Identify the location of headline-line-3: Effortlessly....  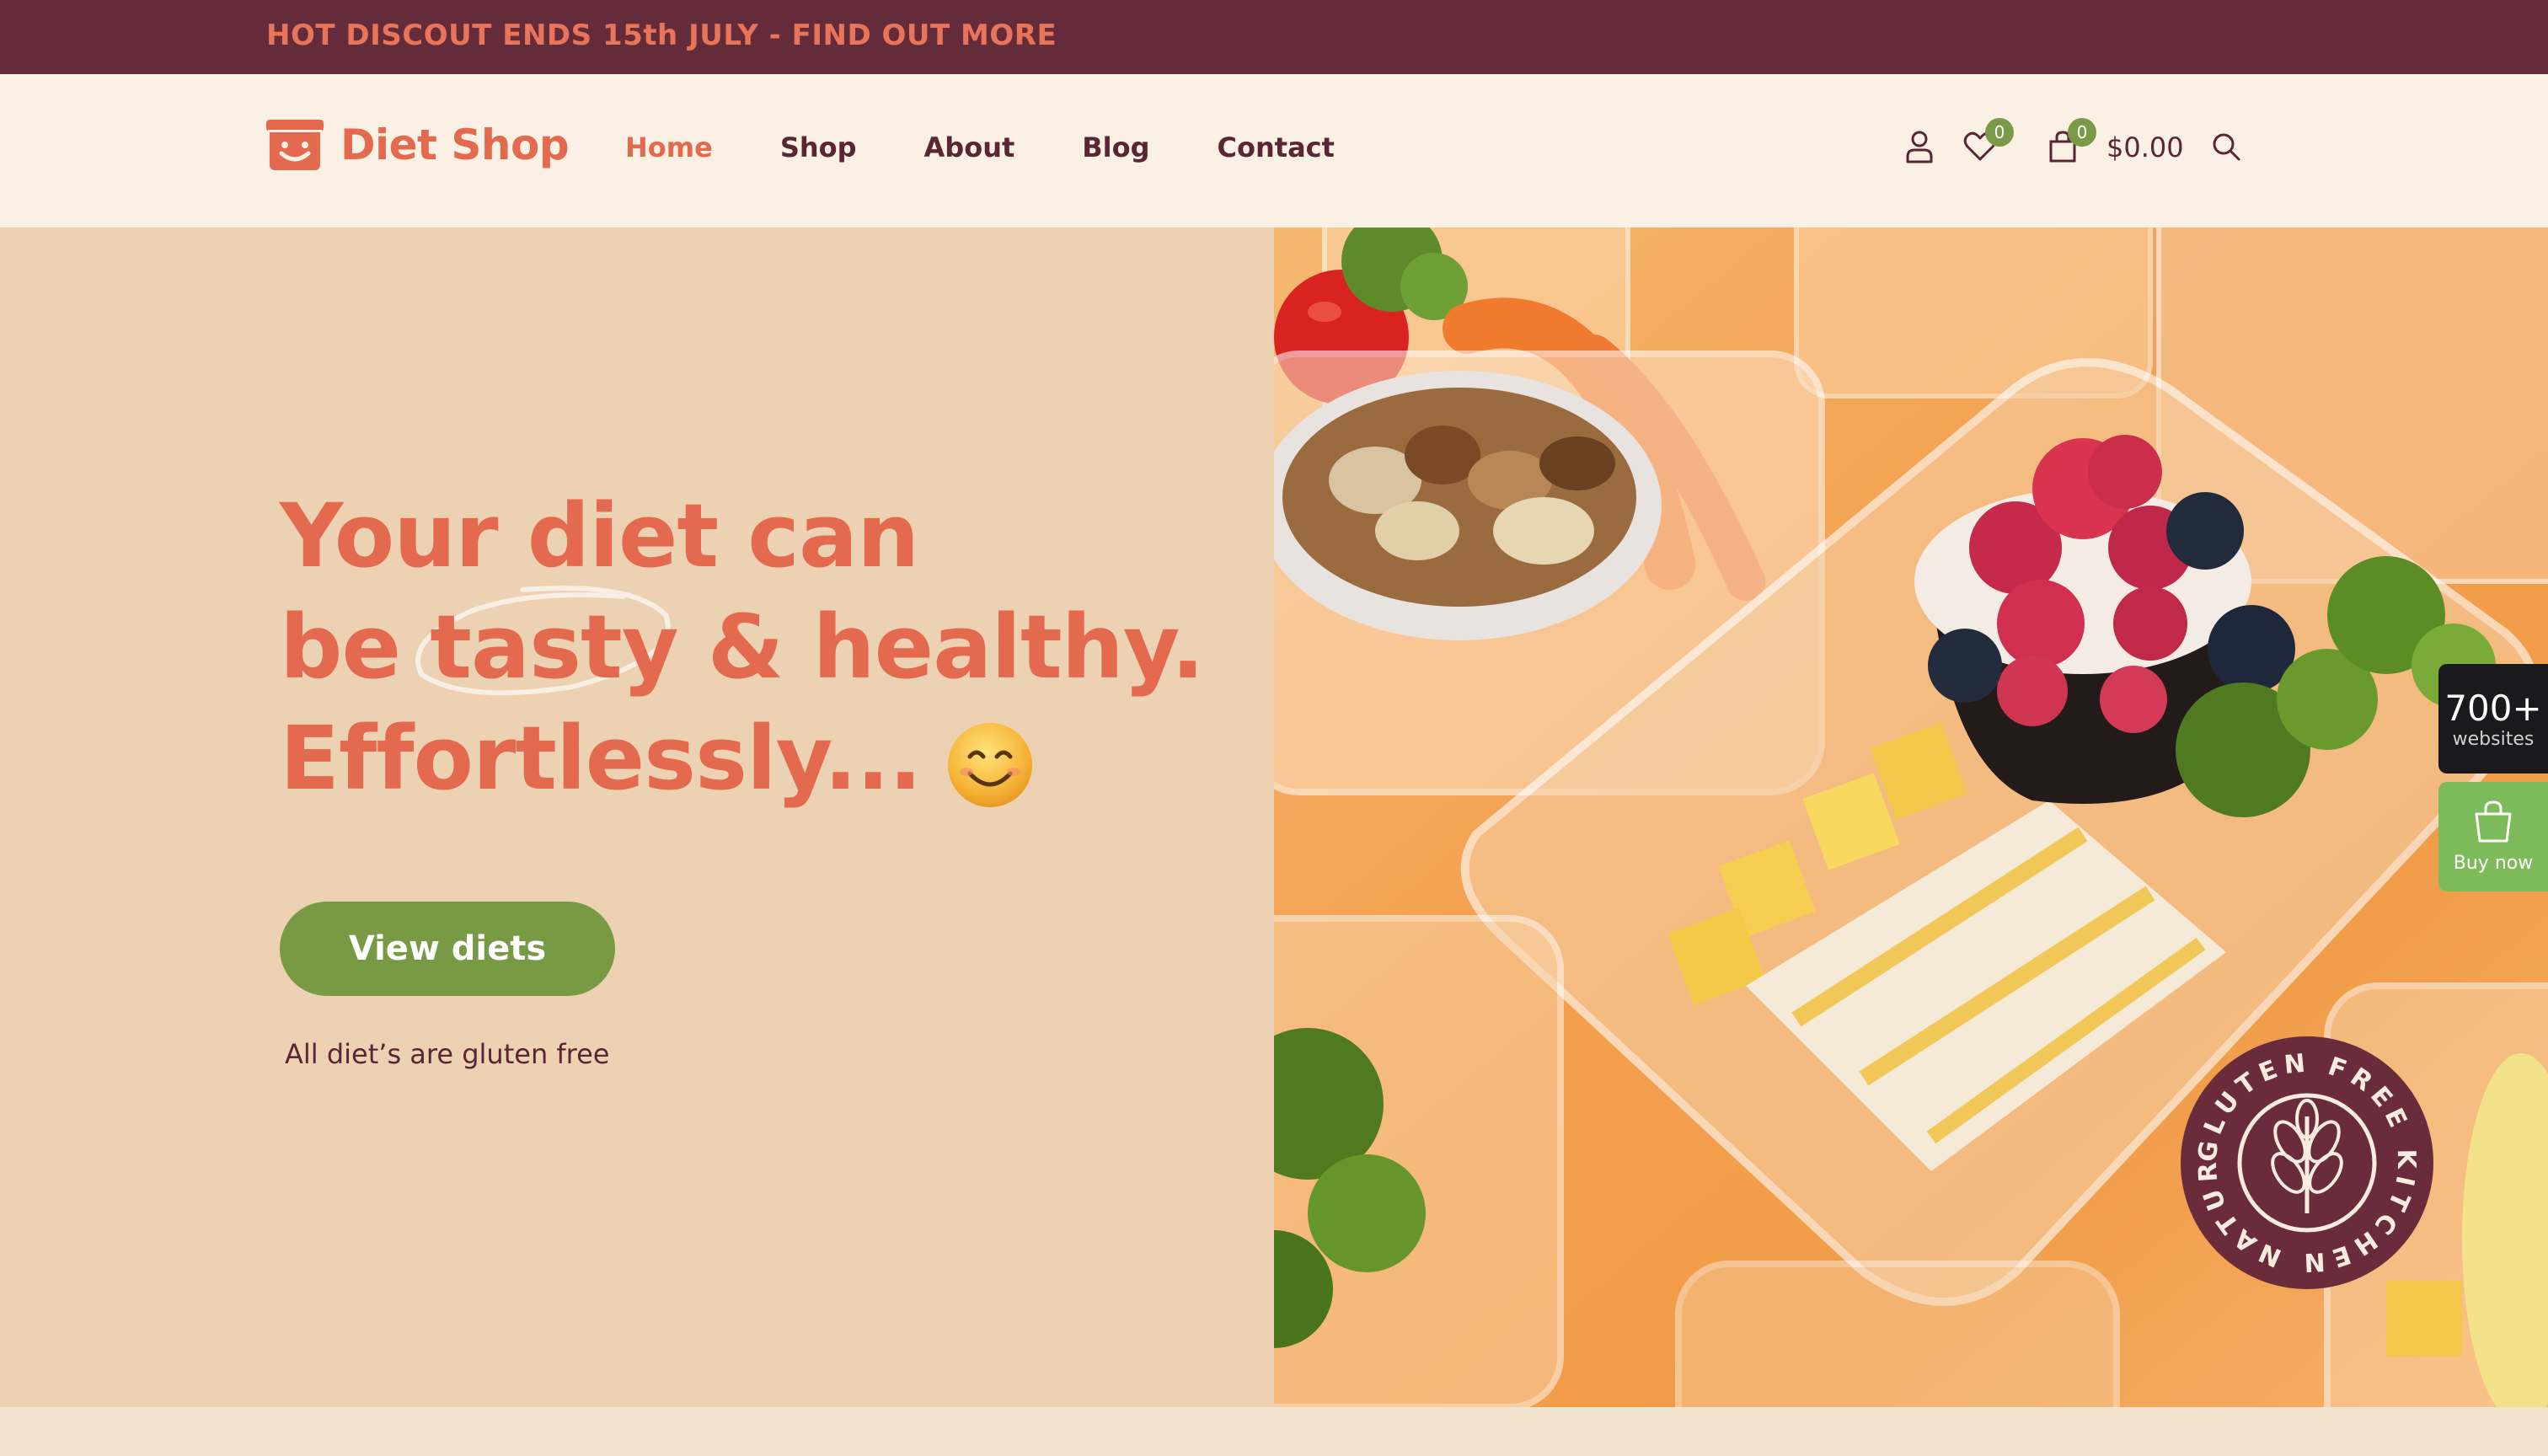
(743, 758).